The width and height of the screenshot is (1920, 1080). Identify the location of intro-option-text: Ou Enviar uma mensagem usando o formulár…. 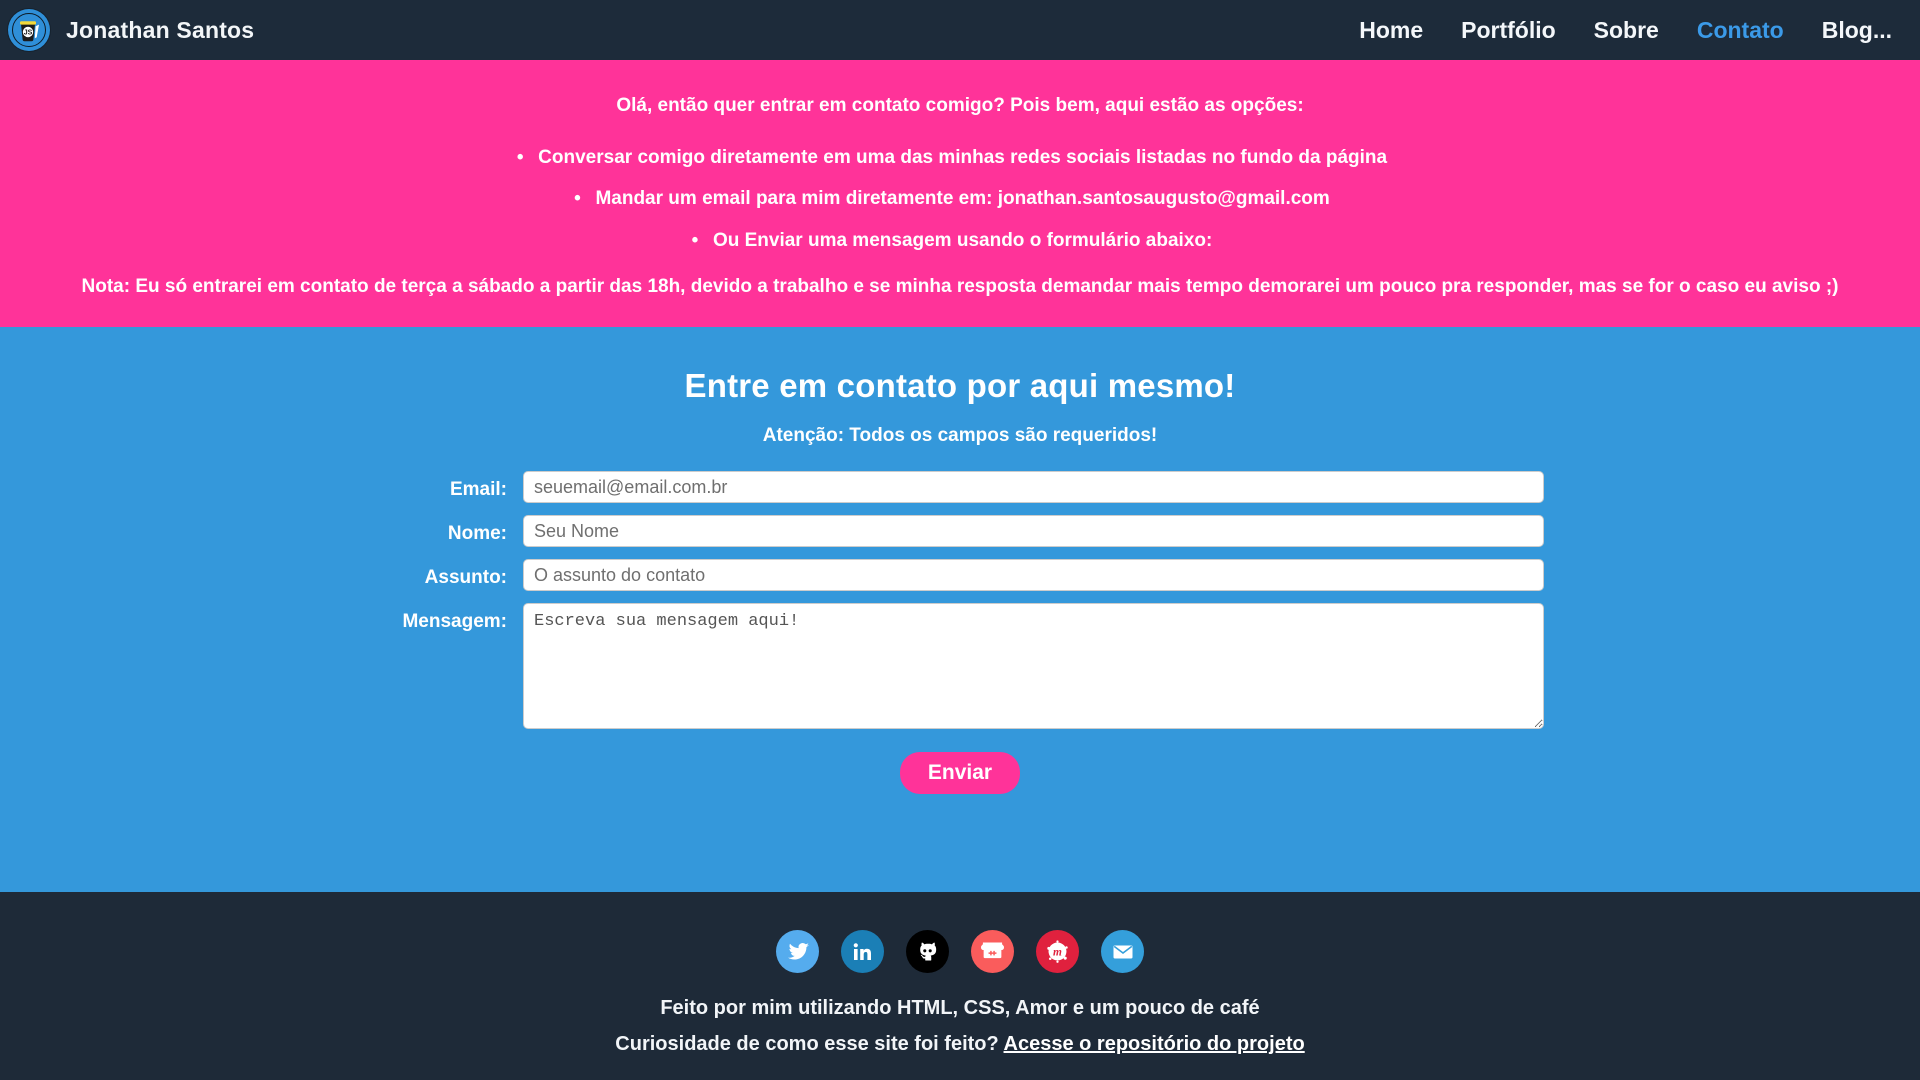
(962, 240).